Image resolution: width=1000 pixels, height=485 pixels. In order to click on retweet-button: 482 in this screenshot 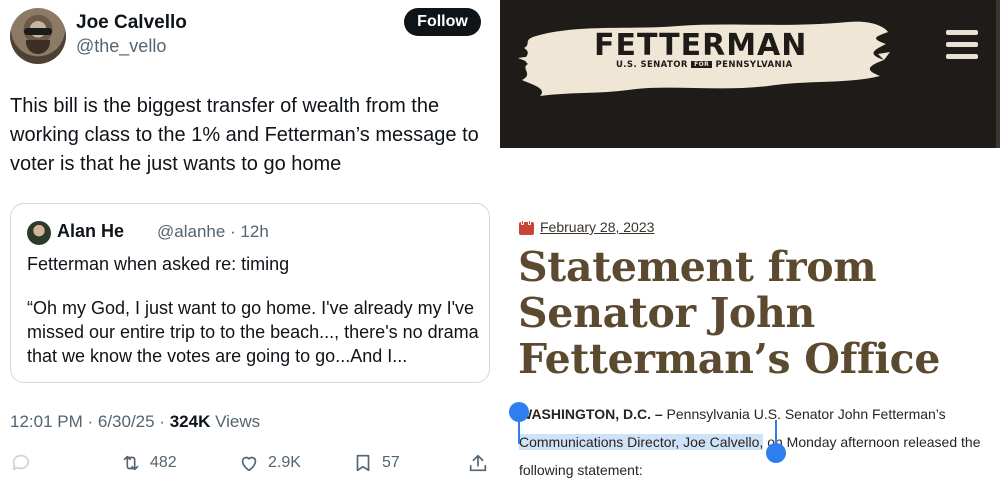, I will do `click(148, 463)`.